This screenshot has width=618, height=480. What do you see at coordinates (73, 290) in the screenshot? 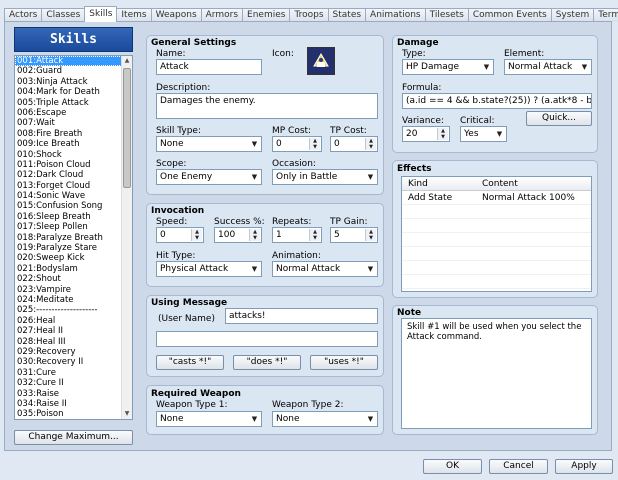
I see `list-item: 023:Vampire` at bounding box center [73, 290].